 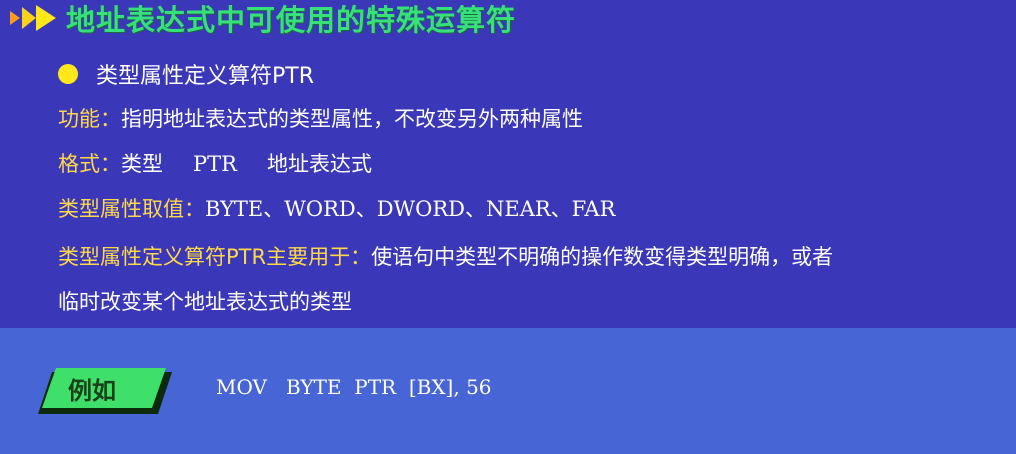 I want to click on example-badge-label: 例如, so click(x=92, y=391).